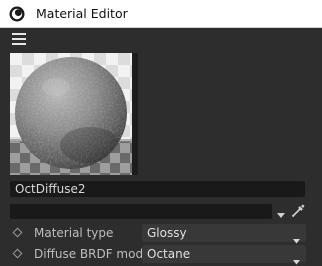 This screenshot has height=266, width=322. I want to click on title-bar: Material Editor, so click(161, 14).